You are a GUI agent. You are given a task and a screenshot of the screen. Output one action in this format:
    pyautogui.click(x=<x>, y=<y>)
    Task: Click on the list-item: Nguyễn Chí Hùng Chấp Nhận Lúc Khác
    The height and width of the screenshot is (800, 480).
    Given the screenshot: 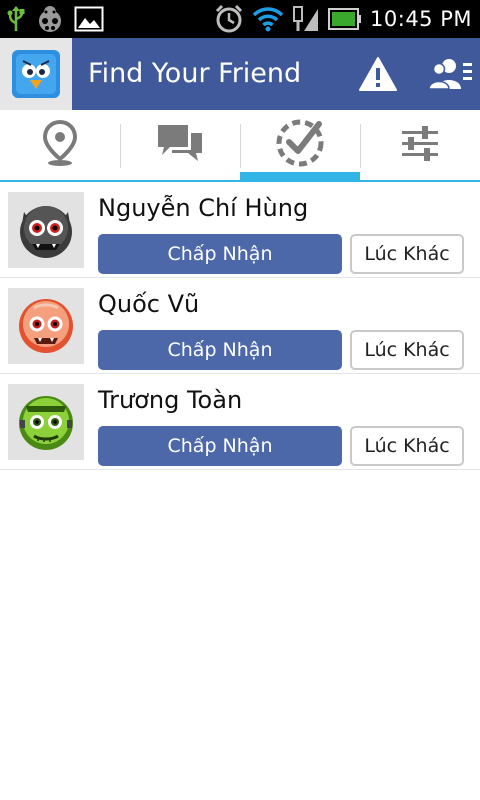 What is the action you would take?
    pyautogui.click(x=240, y=230)
    